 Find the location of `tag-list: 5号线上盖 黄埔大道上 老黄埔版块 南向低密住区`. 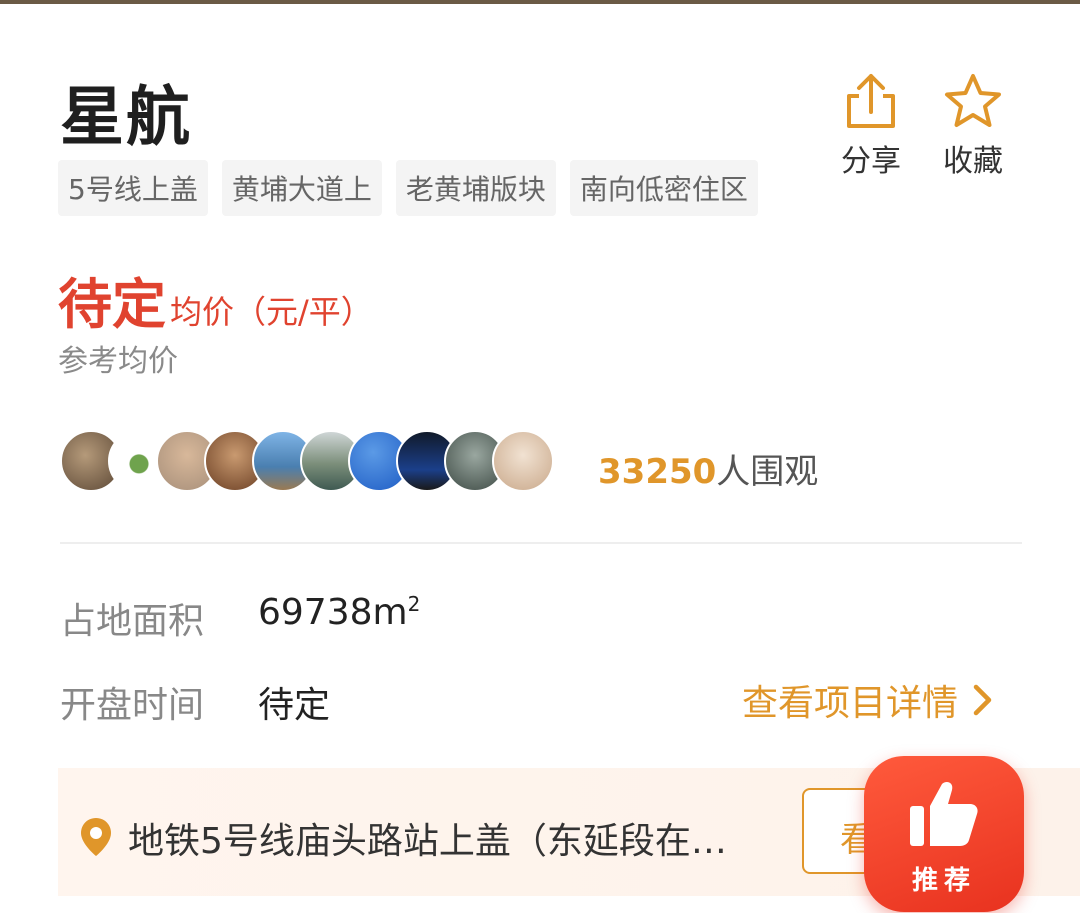

tag-list: 5号线上盖 黄埔大道上 老黄埔版块 南向低密住区 is located at coordinates (408, 188).